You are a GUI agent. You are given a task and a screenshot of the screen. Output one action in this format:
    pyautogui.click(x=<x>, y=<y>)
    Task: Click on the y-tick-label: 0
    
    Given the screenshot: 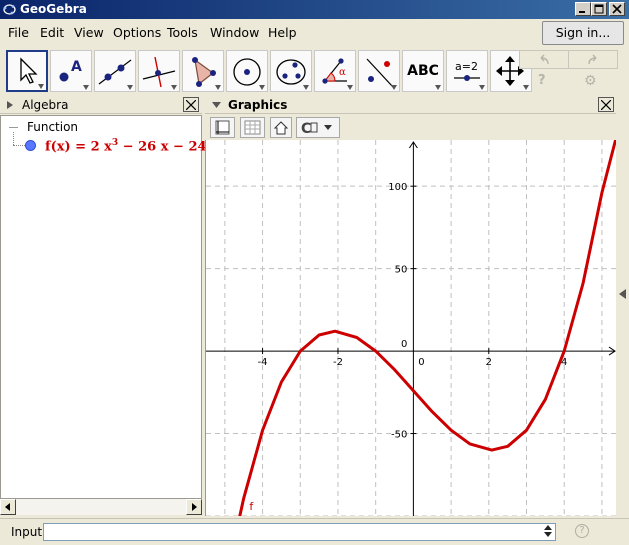 What is the action you would take?
    pyautogui.click(x=404, y=344)
    